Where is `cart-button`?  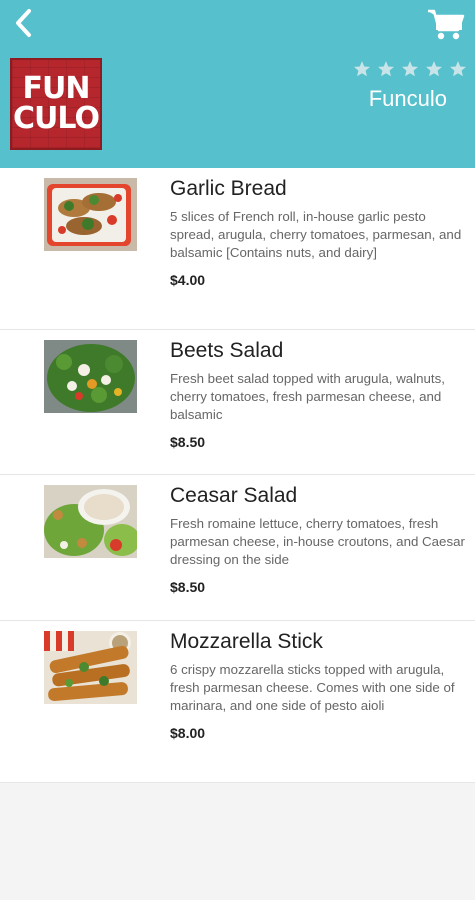 cart-button is located at coordinates (446, 25).